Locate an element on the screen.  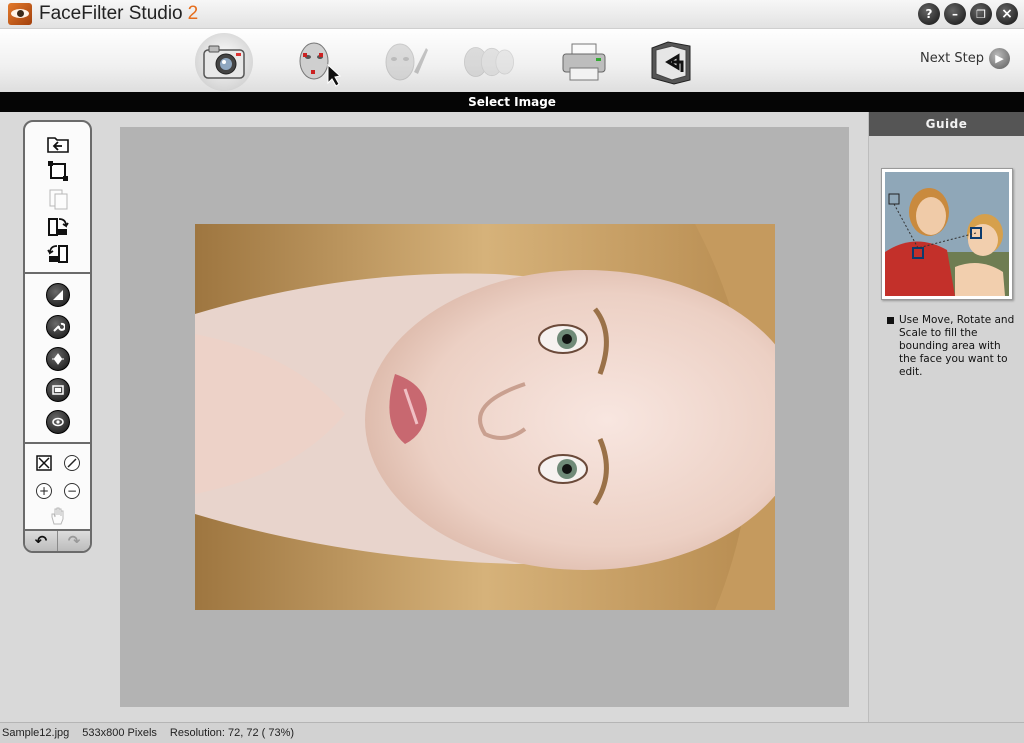
step-locate-face-button is located at coordinates (317, 62).